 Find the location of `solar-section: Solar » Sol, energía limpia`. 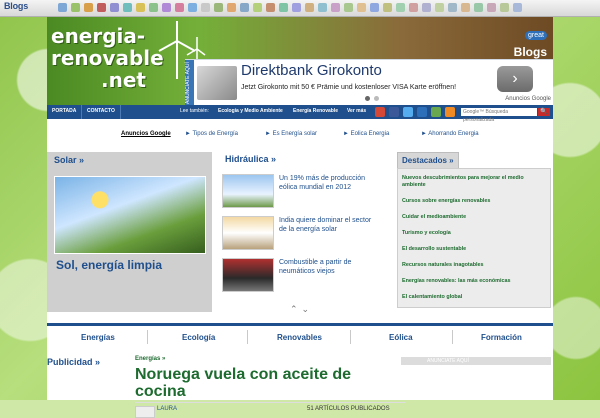

solar-section: Solar » Sol, energía limpia is located at coordinates (129, 232).